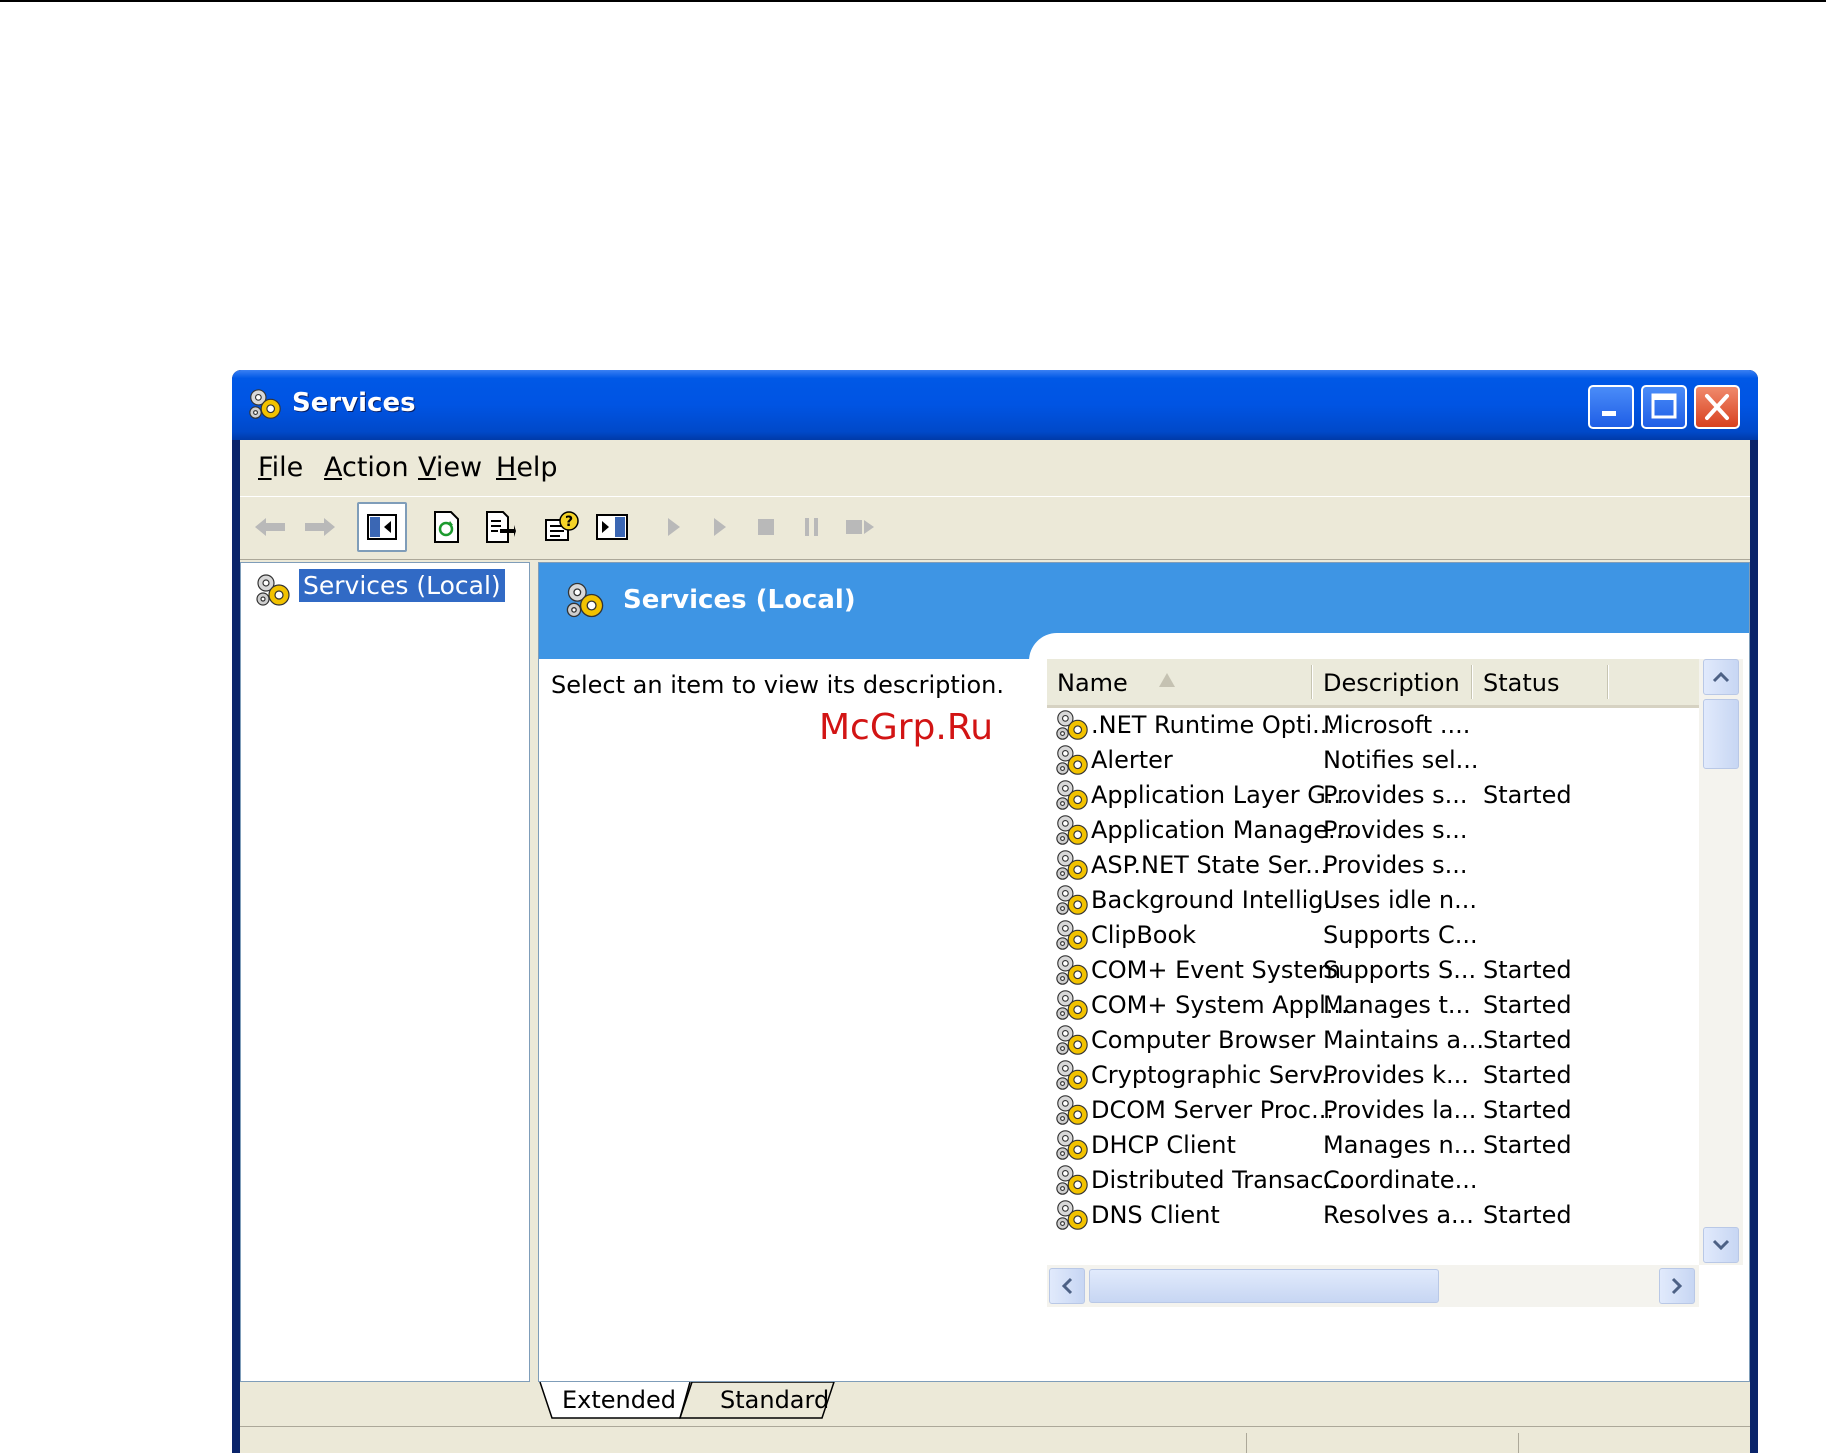 The width and height of the screenshot is (1826, 1453). What do you see at coordinates (1521, 683) in the screenshot?
I see `column-header-status: Status` at bounding box center [1521, 683].